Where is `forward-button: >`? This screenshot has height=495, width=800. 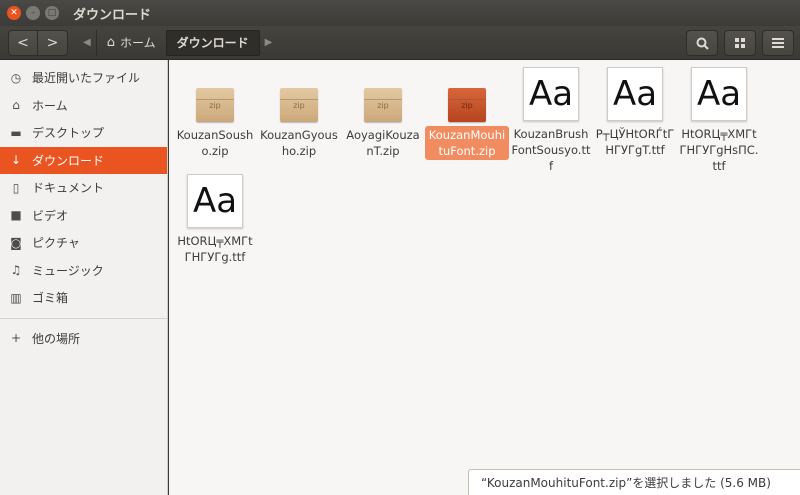 forward-button: > is located at coordinates (53, 42).